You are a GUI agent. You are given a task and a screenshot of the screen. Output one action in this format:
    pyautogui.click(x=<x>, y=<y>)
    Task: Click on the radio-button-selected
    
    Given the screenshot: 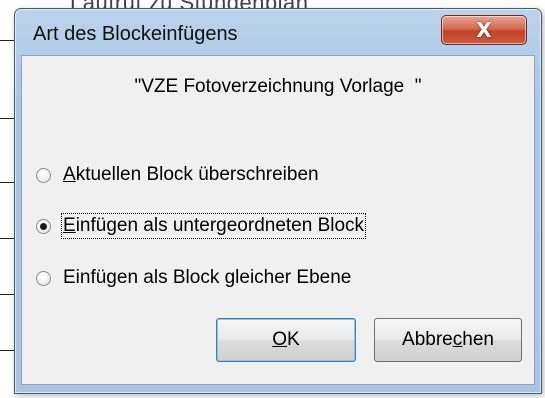 What is the action you would take?
    pyautogui.click(x=43, y=226)
    